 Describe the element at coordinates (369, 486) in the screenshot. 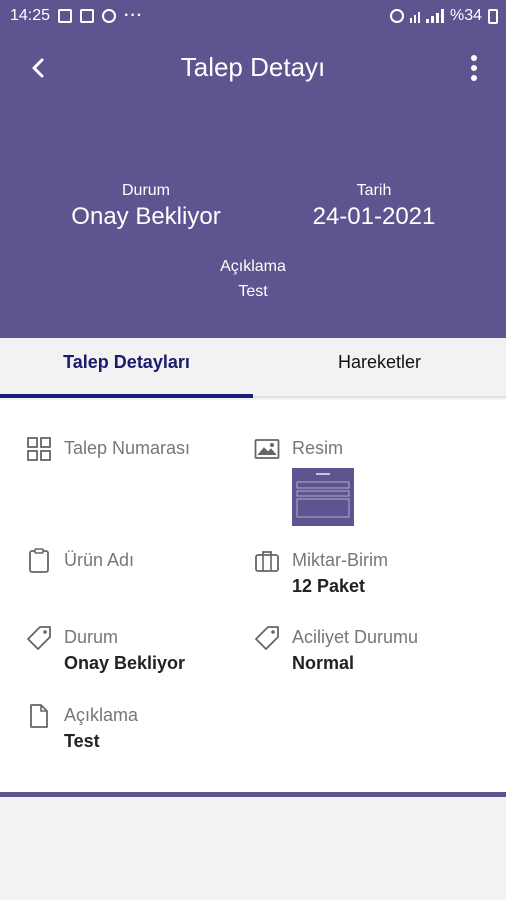

I see `image-field: Resim` at that location.